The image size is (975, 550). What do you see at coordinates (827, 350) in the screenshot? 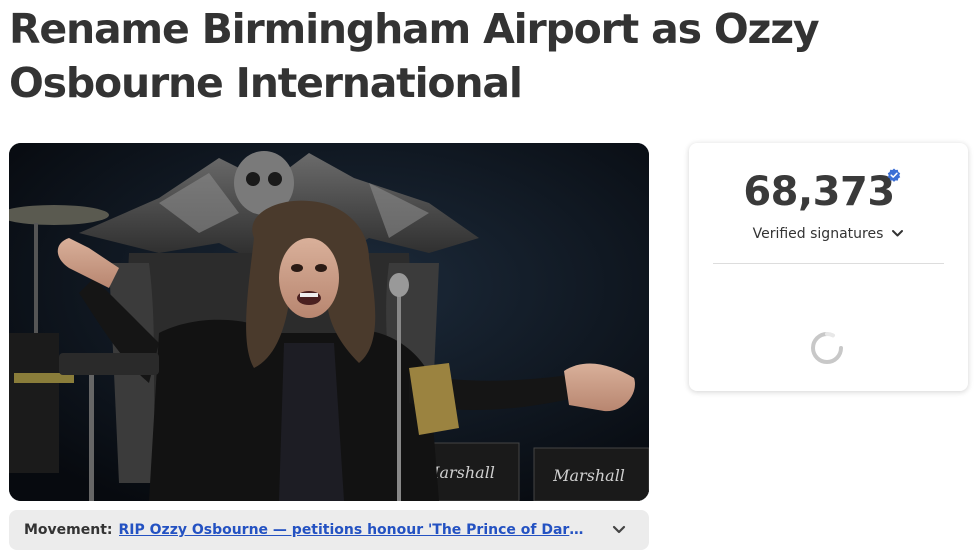
I see `loading-spinner-icon` at bounding box center [827, 350].